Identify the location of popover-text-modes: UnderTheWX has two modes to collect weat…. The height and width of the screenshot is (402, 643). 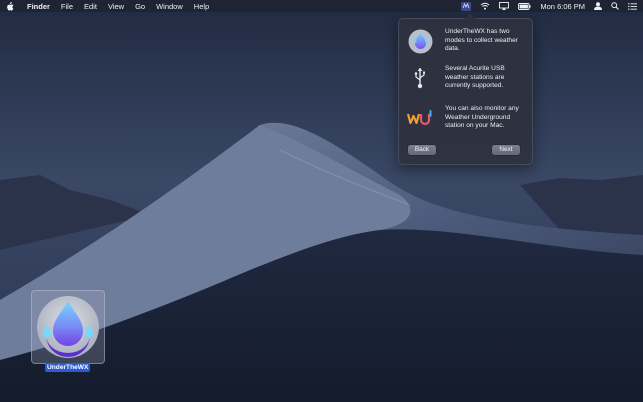
(481, 40).